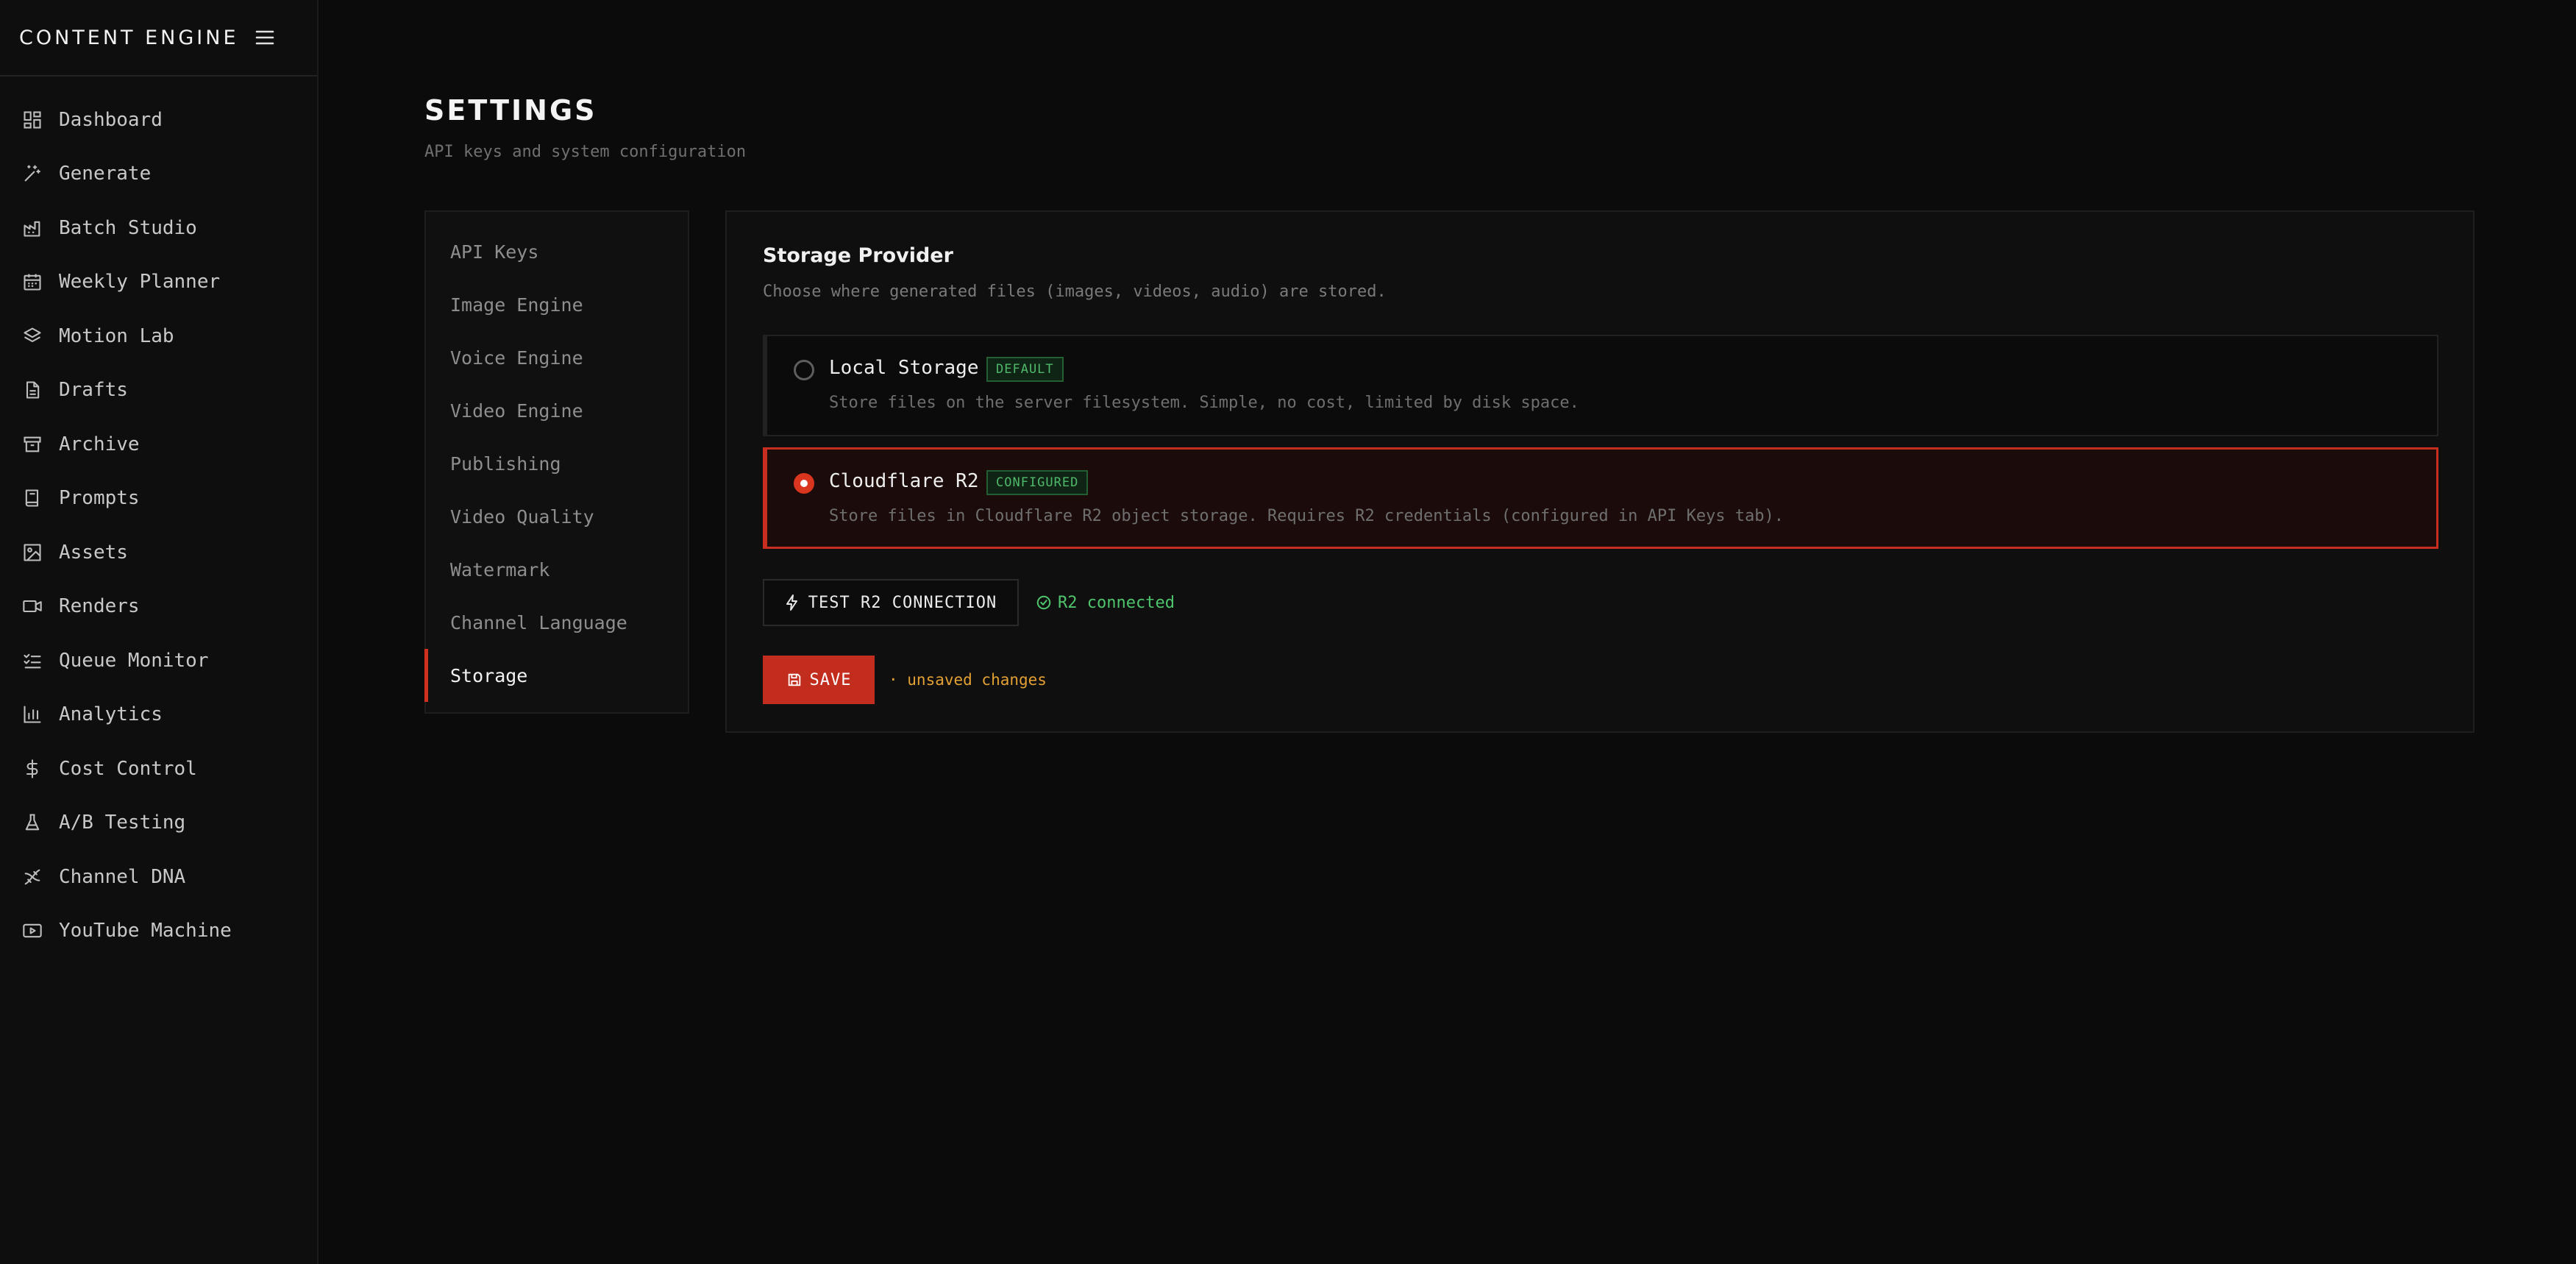 The image size is (2576, 1264). Describe the element at coordinates (32, 768) in the screenshot. I see `dollar-icon` at that location.